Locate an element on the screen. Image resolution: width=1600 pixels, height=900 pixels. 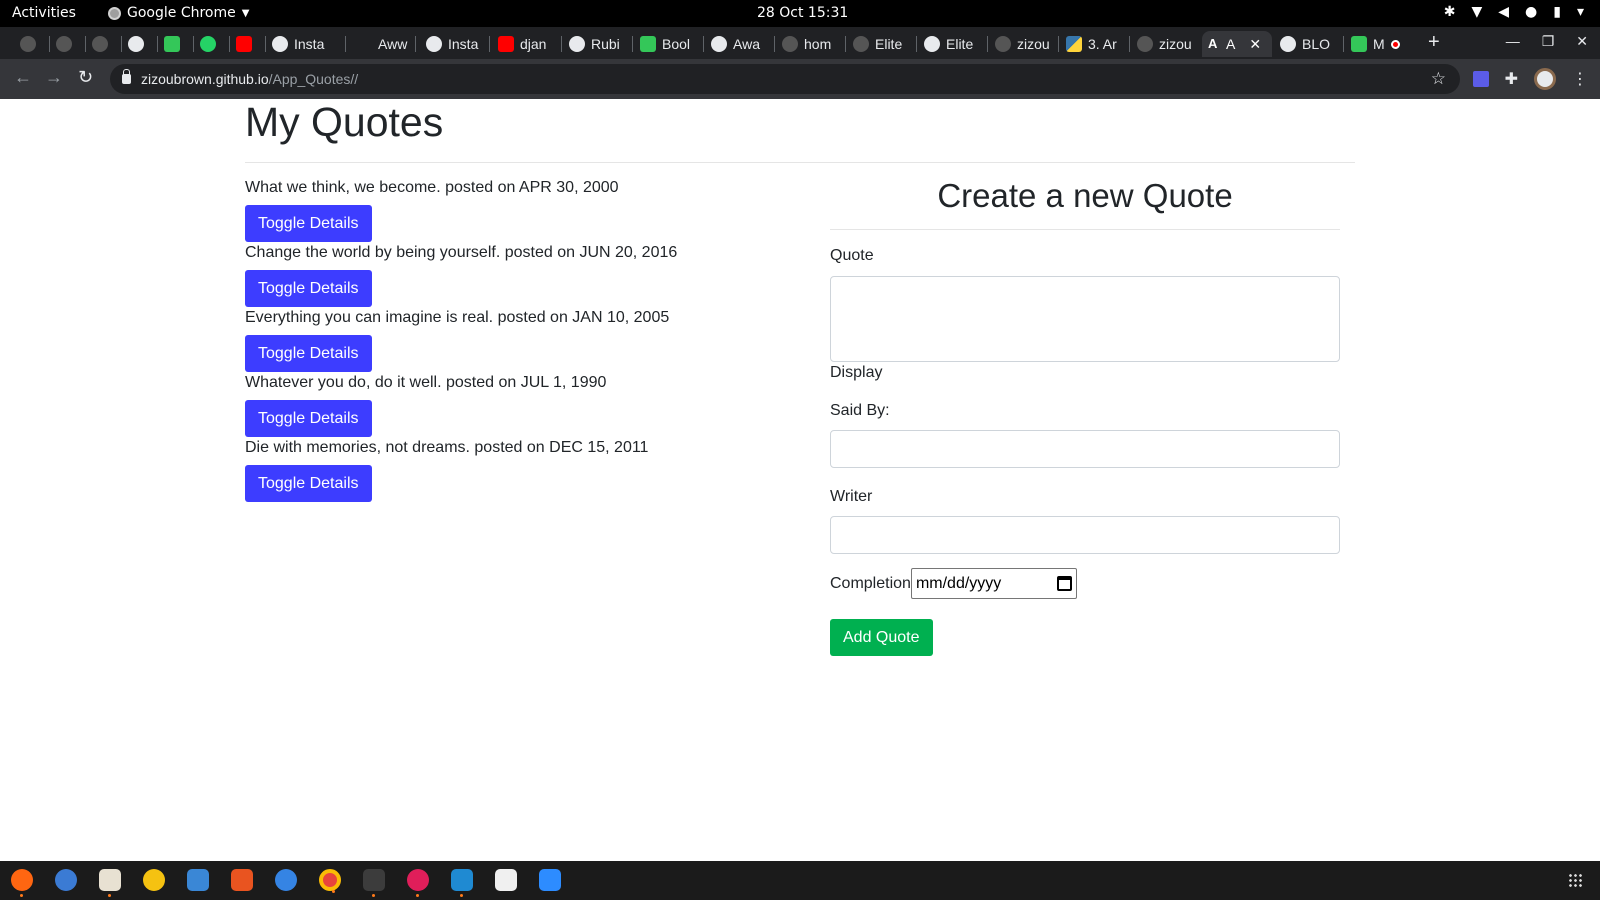
plant-icon is located at coordinates (28, 44).